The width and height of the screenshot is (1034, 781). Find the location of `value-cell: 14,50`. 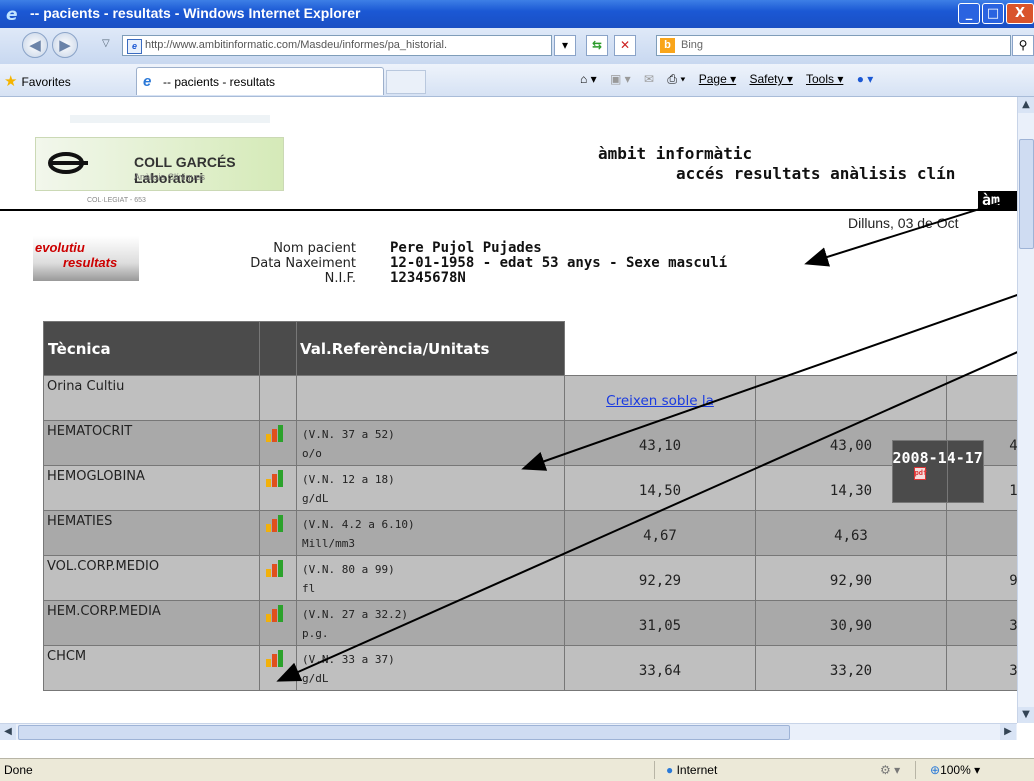

value-cell: 14,50 is located at coordinates (660, 488).